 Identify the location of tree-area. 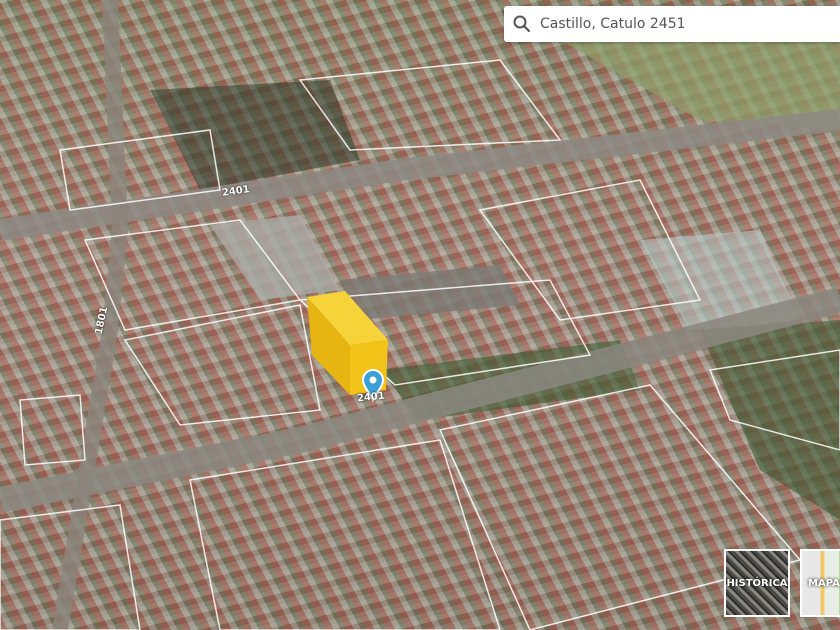
(770, 420).